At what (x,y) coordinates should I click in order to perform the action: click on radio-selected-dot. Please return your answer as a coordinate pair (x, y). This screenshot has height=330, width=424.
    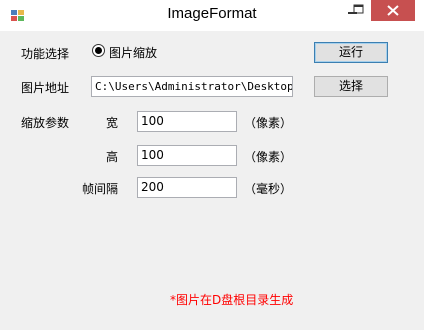
    Looking at the image, I should click on (98, 50).